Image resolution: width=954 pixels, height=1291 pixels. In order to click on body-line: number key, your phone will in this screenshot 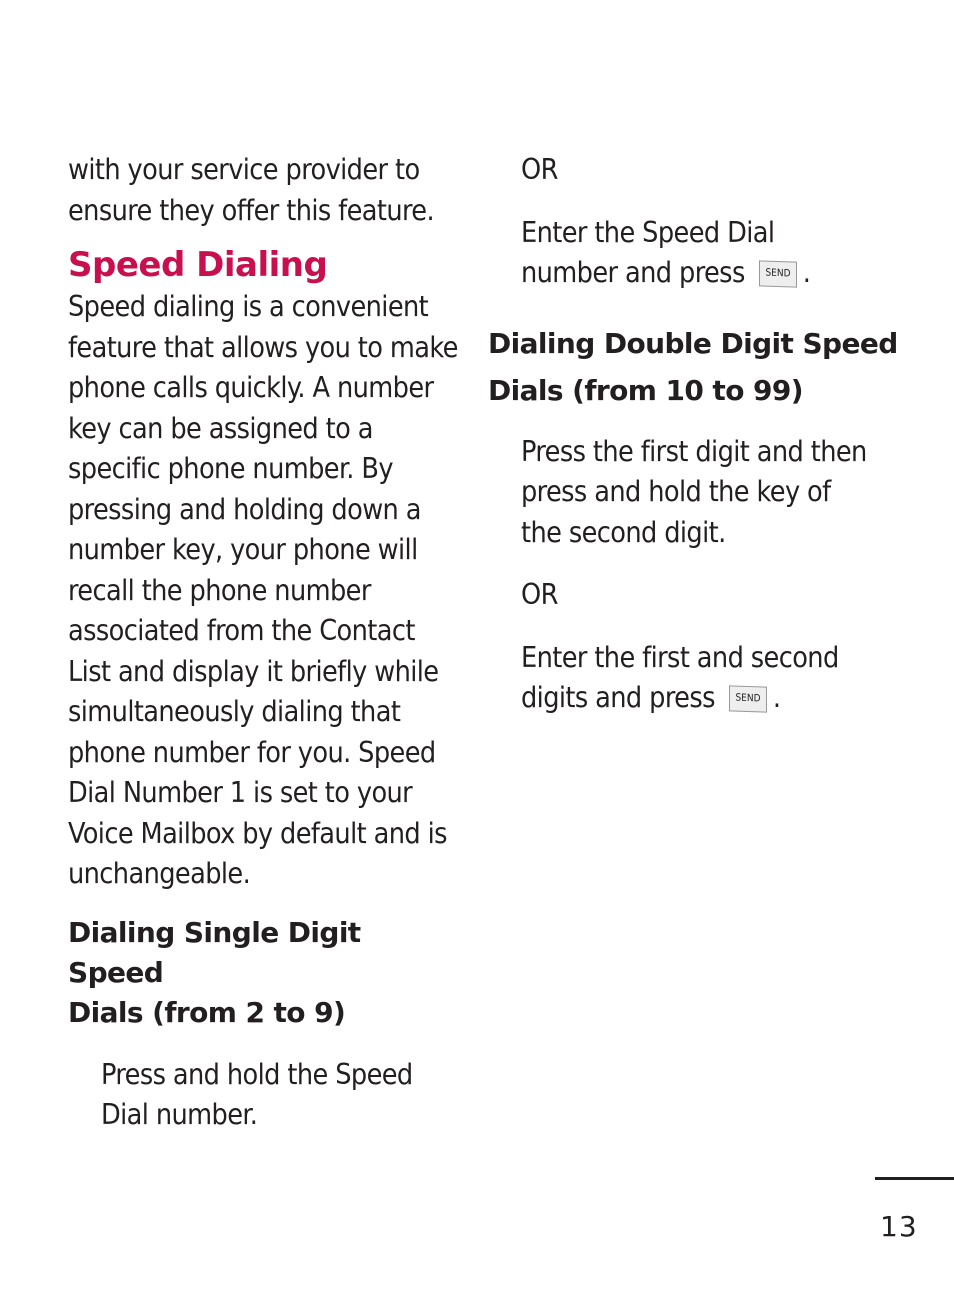, I will do `click(243, 549)`.